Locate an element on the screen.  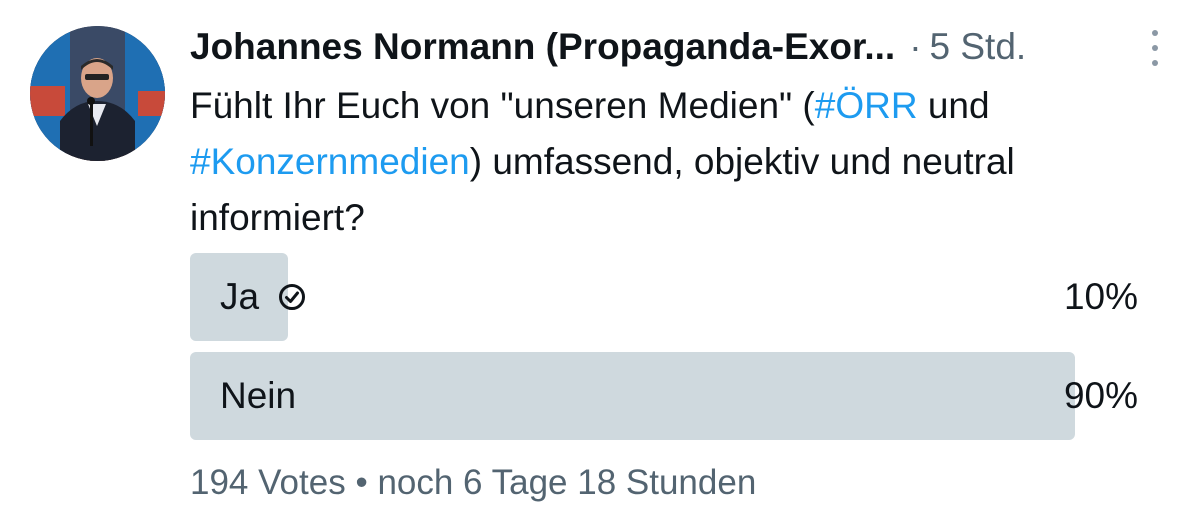
hashtag-link: #ÖRR is located at coordinates (866, 105).